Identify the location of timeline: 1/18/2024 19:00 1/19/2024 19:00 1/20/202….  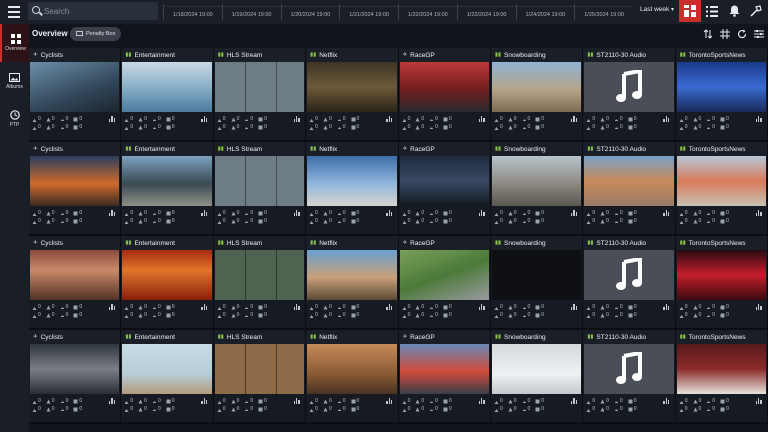
(398, 12).